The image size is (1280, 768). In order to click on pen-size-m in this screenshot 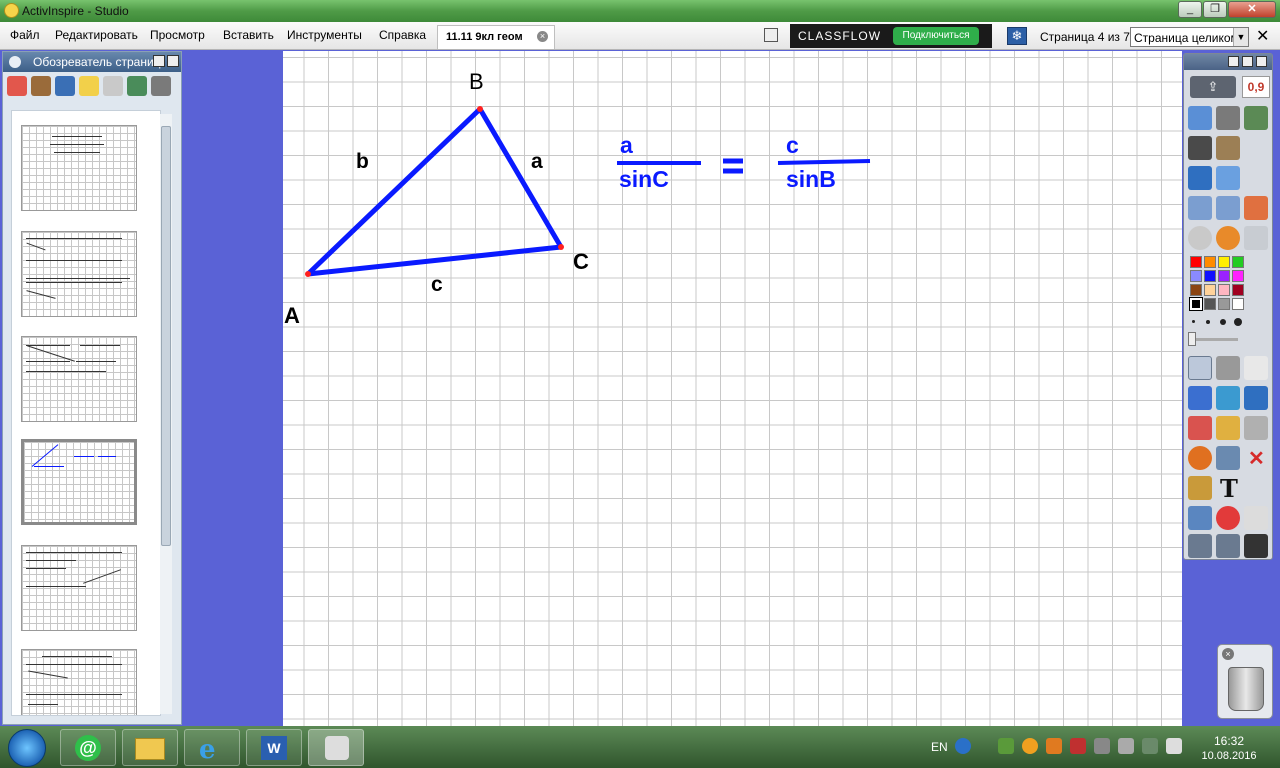, I will do `click(1223, 322)`.